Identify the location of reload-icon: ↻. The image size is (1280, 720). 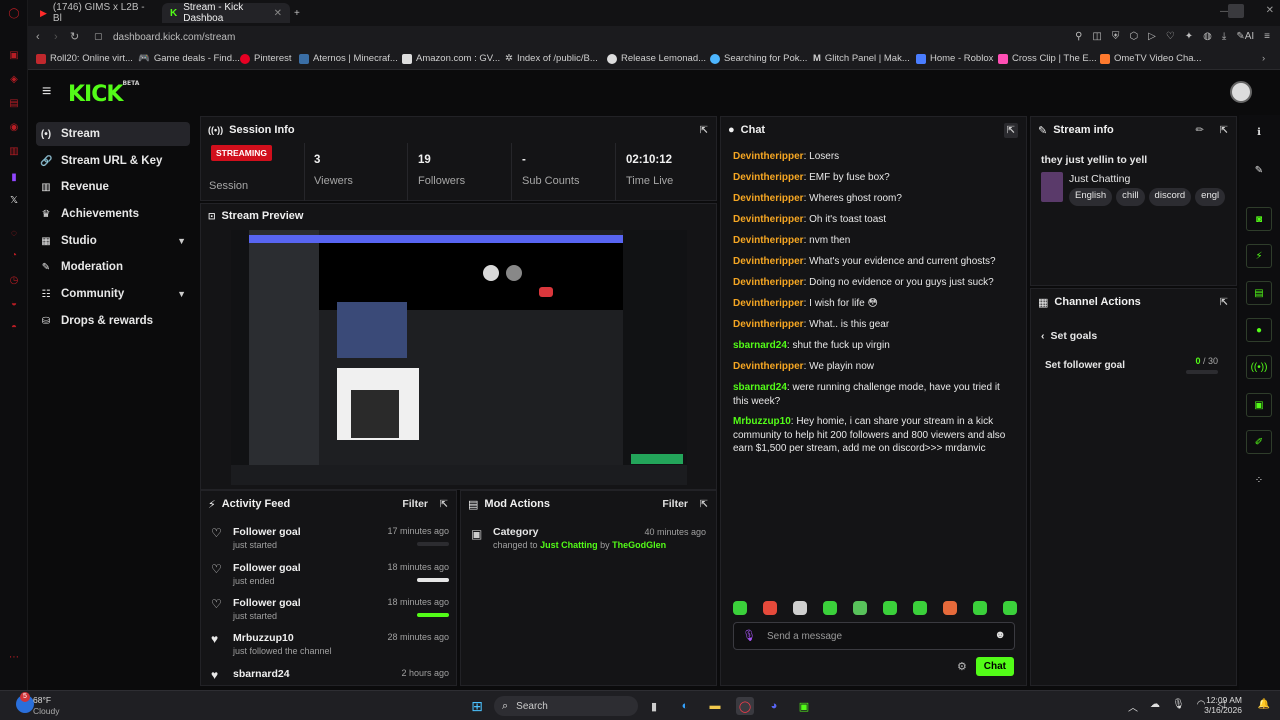
(74, 36).